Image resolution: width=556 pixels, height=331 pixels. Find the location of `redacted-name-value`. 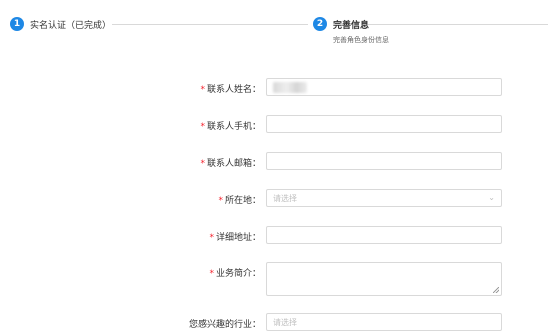

redacted-name-value is located at coordinates (290, 87).